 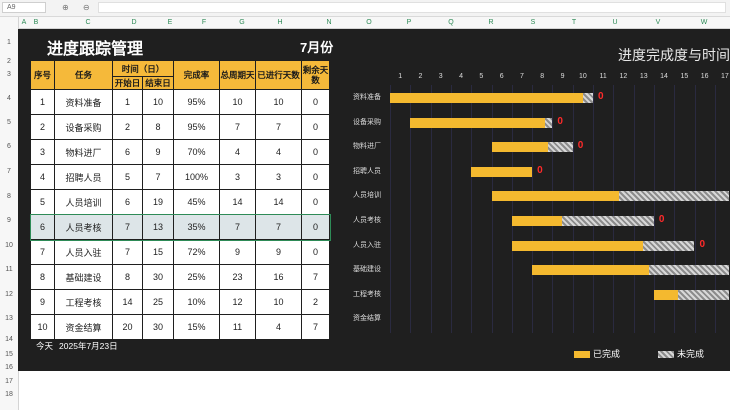 I want to click on row-header-9: 9, so click(x=9, y=220).